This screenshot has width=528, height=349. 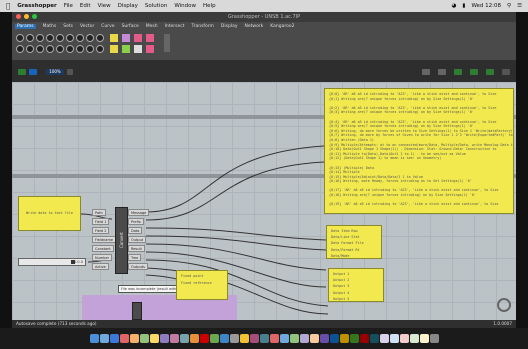 What do you see at coordinates (185, 6) in the screenshot?
I see `menu-window: Window` at bounding box center [185, 6].